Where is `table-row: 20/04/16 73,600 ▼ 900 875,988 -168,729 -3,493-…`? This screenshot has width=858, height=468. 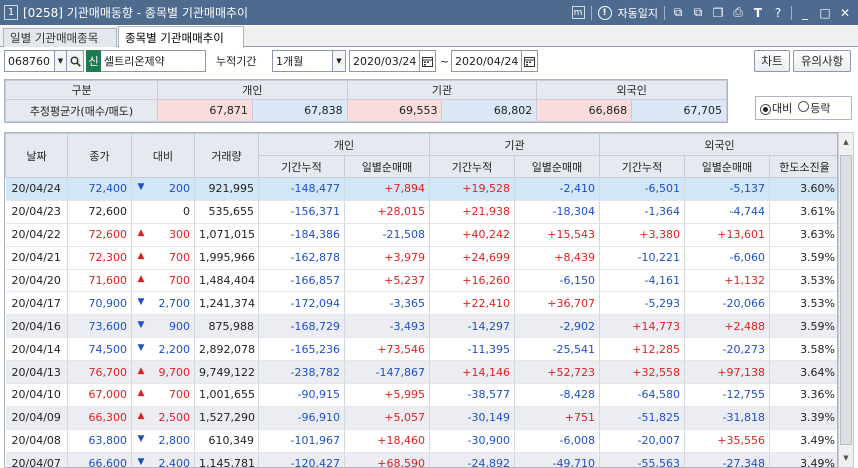 table-row: 20/04/16 73,600 ▼ 900 875,988 -168,729 -3,493-… is located at coordinates (421, 326).